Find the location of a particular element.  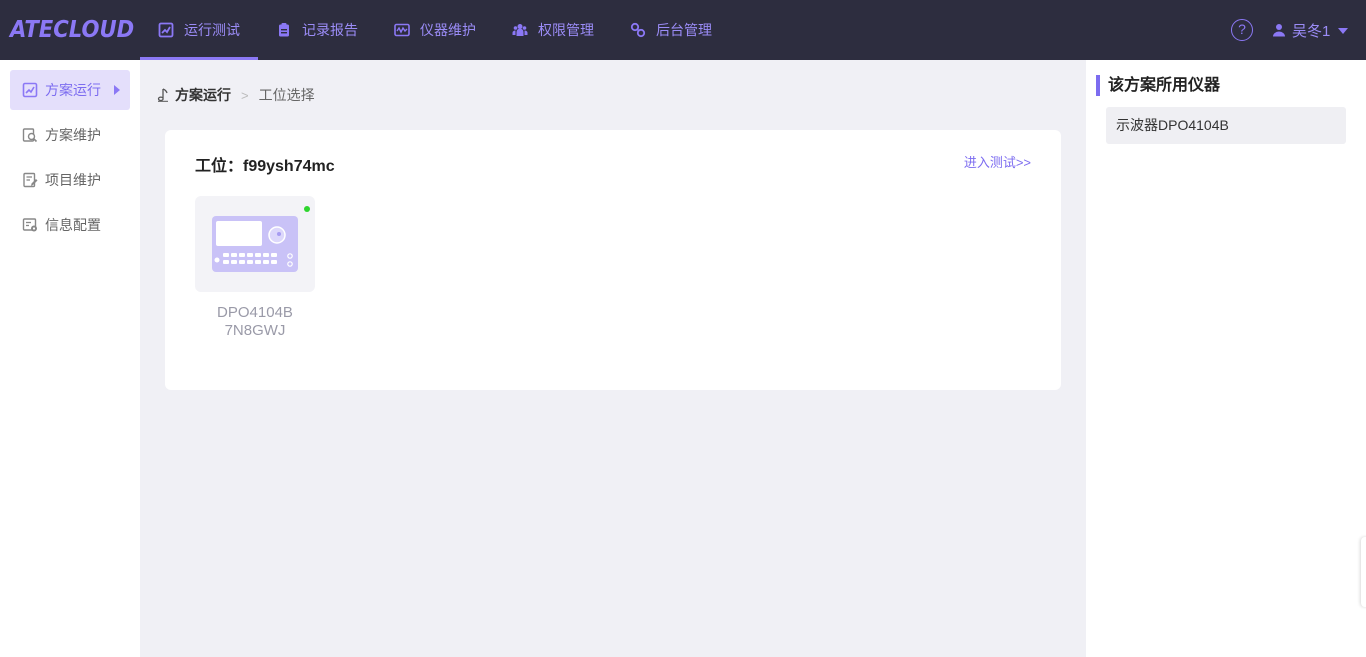

nav-item-run-test: 运行测试 is located at coordinates (199, 30).